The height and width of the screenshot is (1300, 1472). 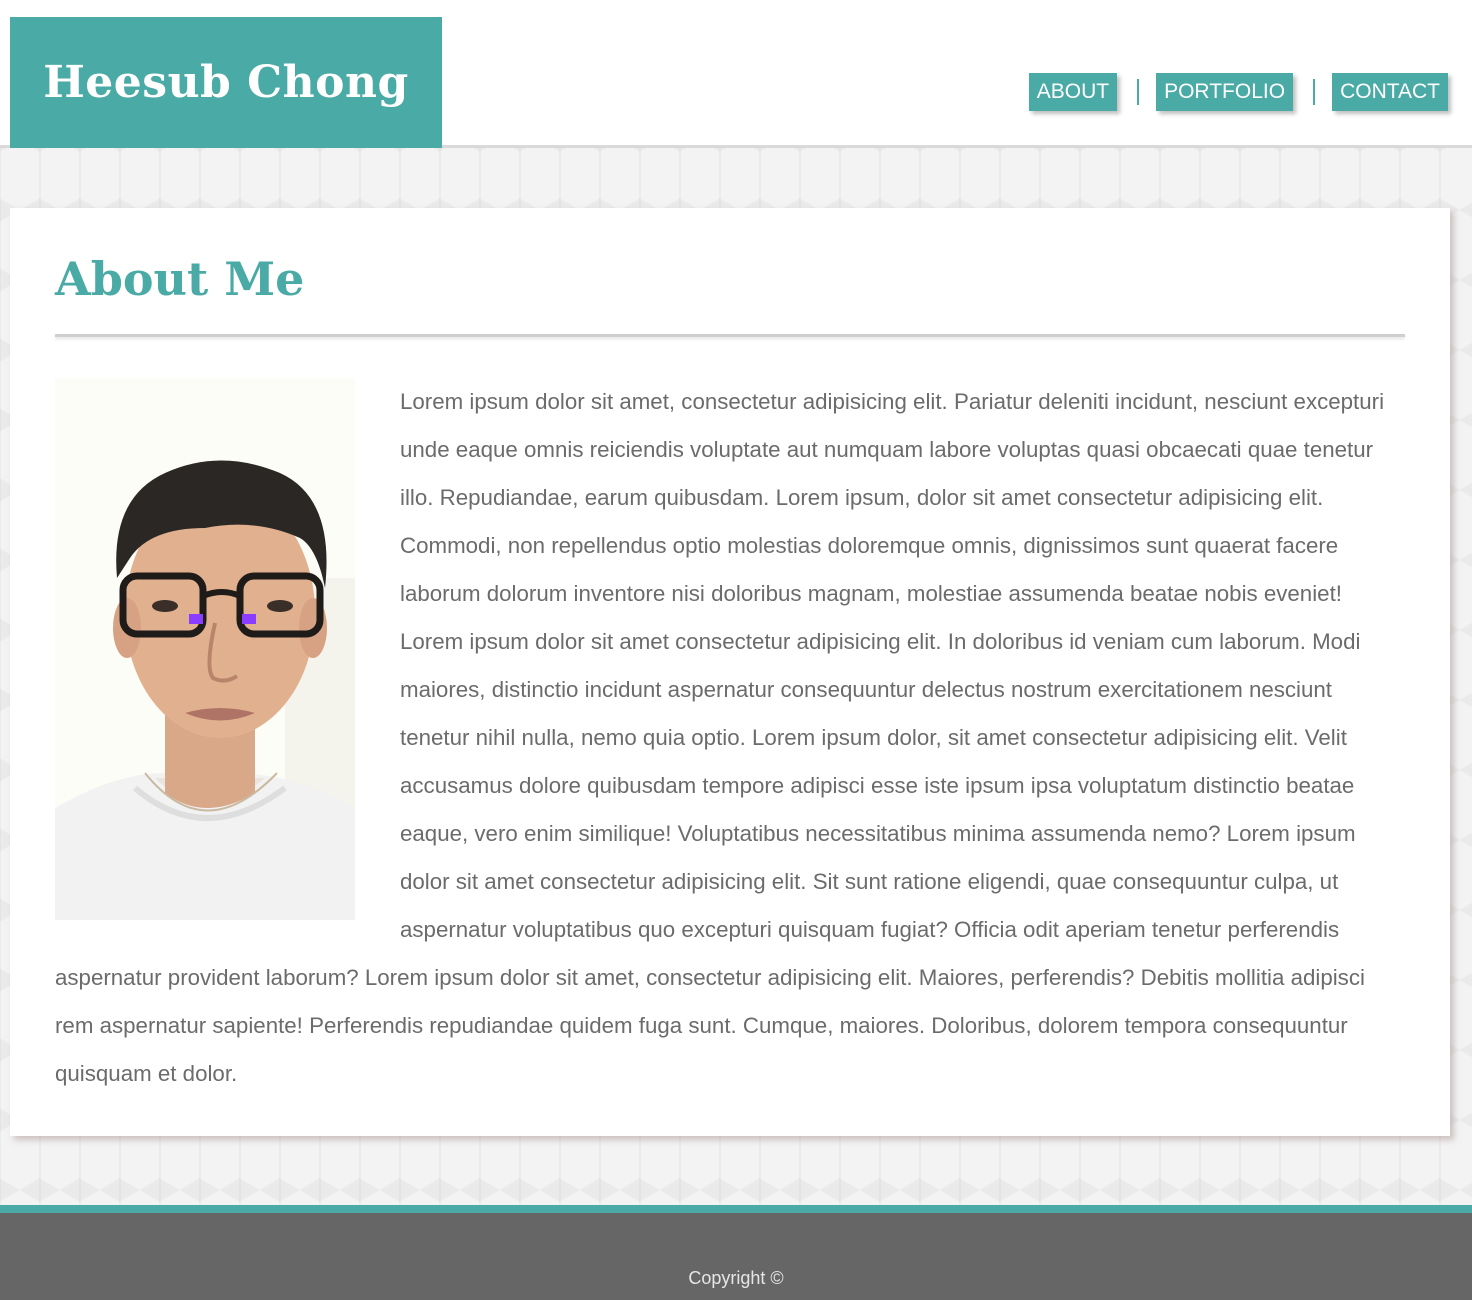 I want to click on nav-about-link: ABOUT, so click(x=1073, y=92).